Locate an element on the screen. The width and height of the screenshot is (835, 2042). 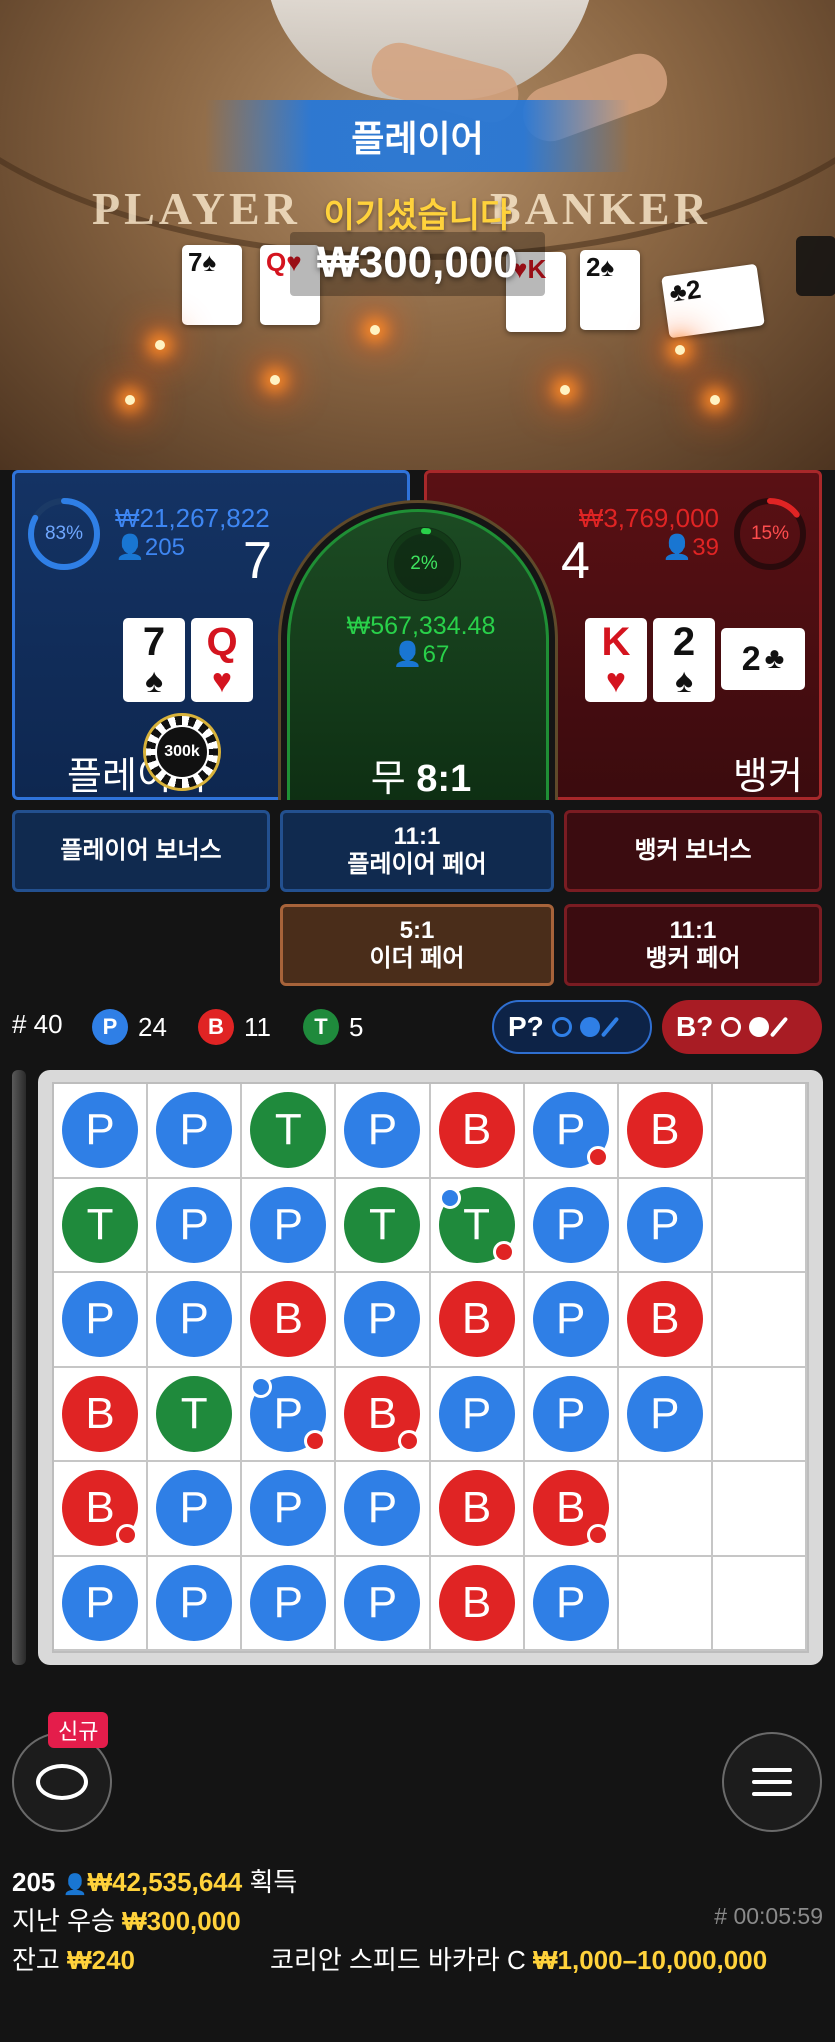
player-card: Q ♥ is located at coordinates (222, 660).